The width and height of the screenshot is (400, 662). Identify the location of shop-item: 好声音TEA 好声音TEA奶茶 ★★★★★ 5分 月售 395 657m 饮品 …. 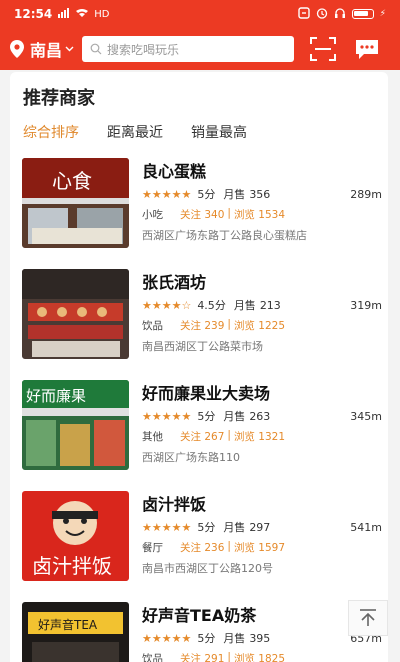
(202, 632).